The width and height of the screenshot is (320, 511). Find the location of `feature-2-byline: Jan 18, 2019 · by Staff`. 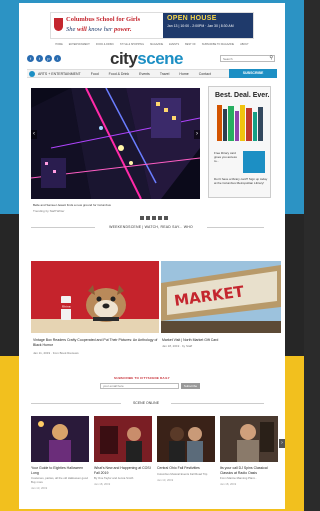

feature-2-byline: Jan 18, 2019 · by Staff is located at coordinates (177, 346).